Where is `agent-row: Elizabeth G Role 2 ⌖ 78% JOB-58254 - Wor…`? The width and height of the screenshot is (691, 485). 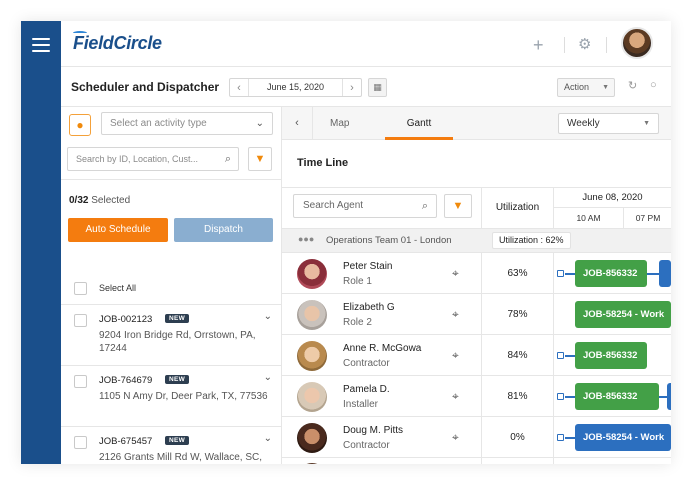
agent-row: Elizabeth G Role 2 ⌖ 78% JOB-58254 - Wor… is located at coordinates (476, 315).